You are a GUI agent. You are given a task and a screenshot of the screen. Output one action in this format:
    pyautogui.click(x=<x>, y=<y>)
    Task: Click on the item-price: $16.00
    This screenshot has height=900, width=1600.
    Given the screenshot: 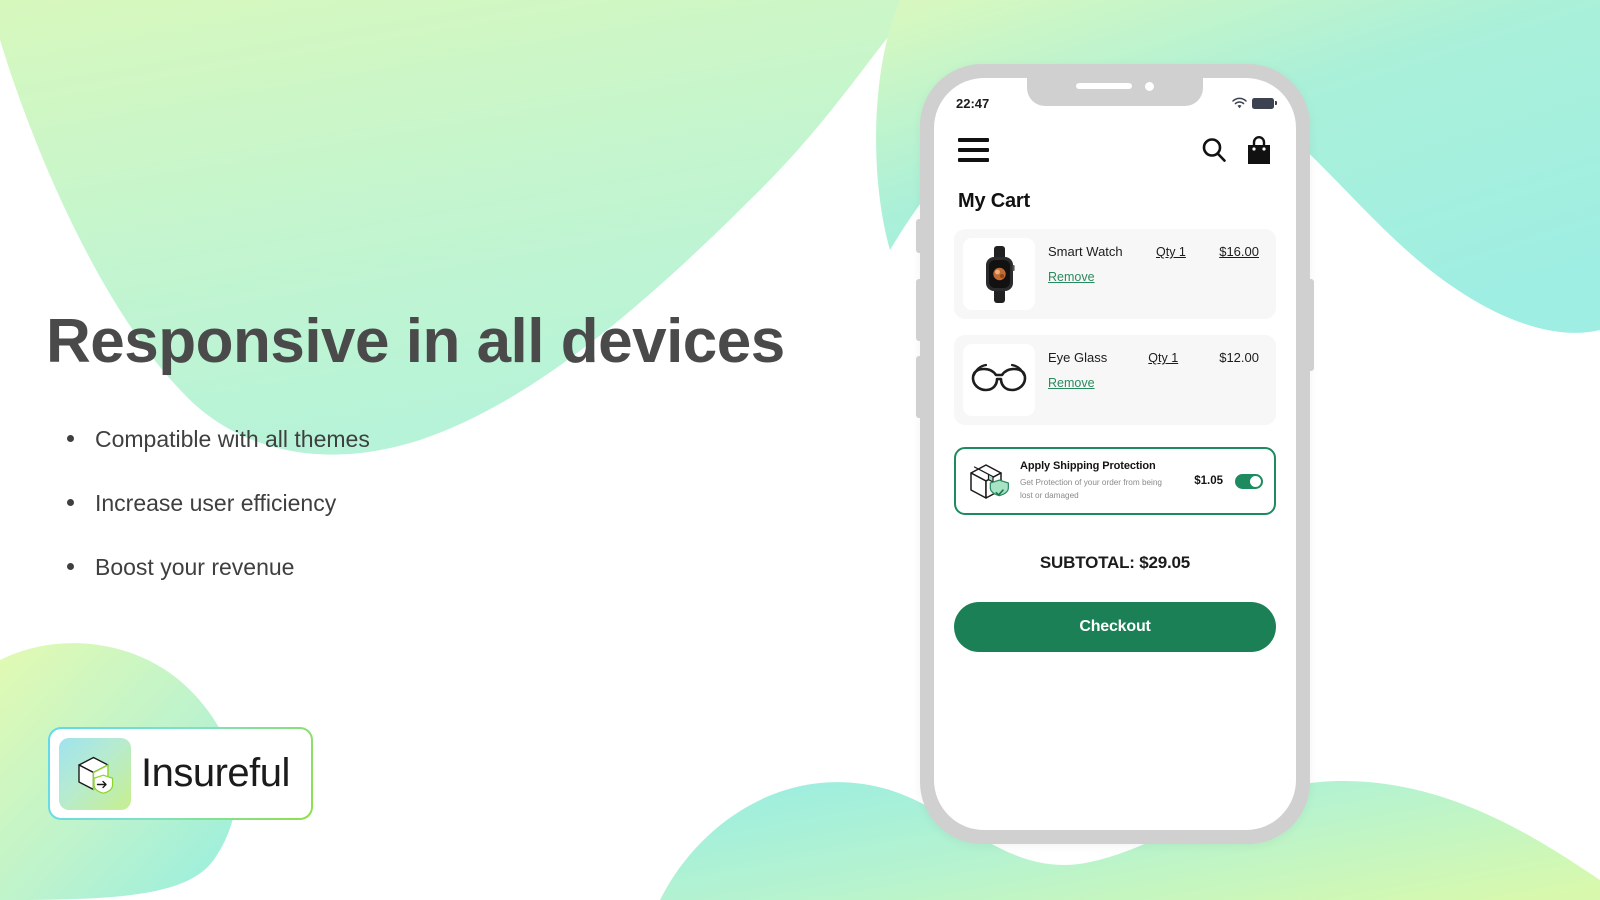 What is the action you would take?
    pyautogui.click(x=1239, y=251)
    